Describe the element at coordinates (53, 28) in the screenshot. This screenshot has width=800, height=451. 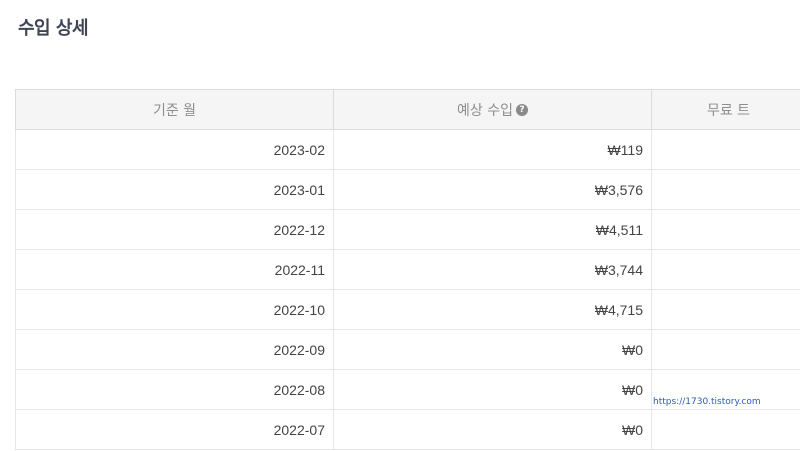
I see `page-title: 수입 상세` at that location.